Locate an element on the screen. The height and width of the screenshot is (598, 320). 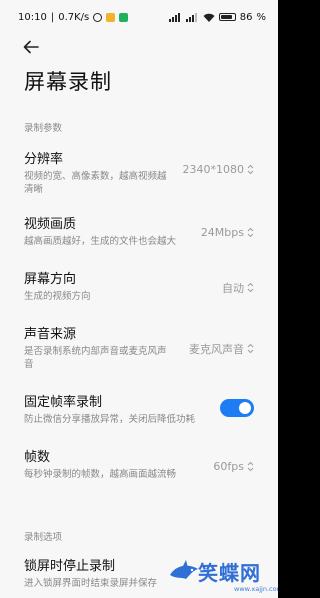
setting-video-quality: 视频画质 越高画质越好，生成的文件也会越大 24Mbps is located at coordinates (139, 232).